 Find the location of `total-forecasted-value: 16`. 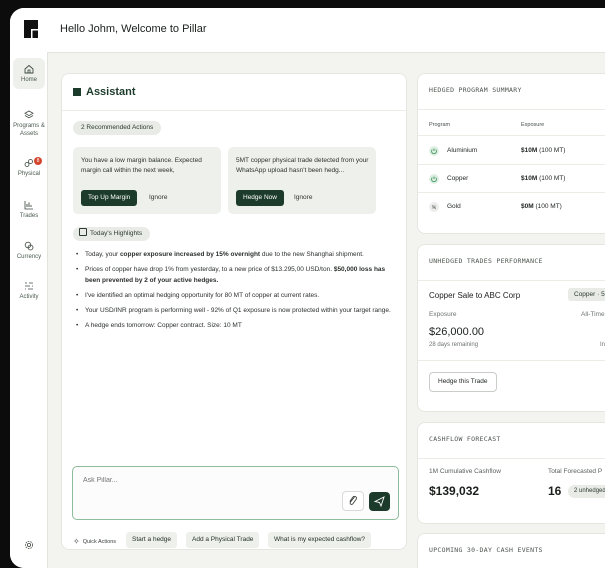

total-forecasted-value: 16 is located at coordinates (555, 491).